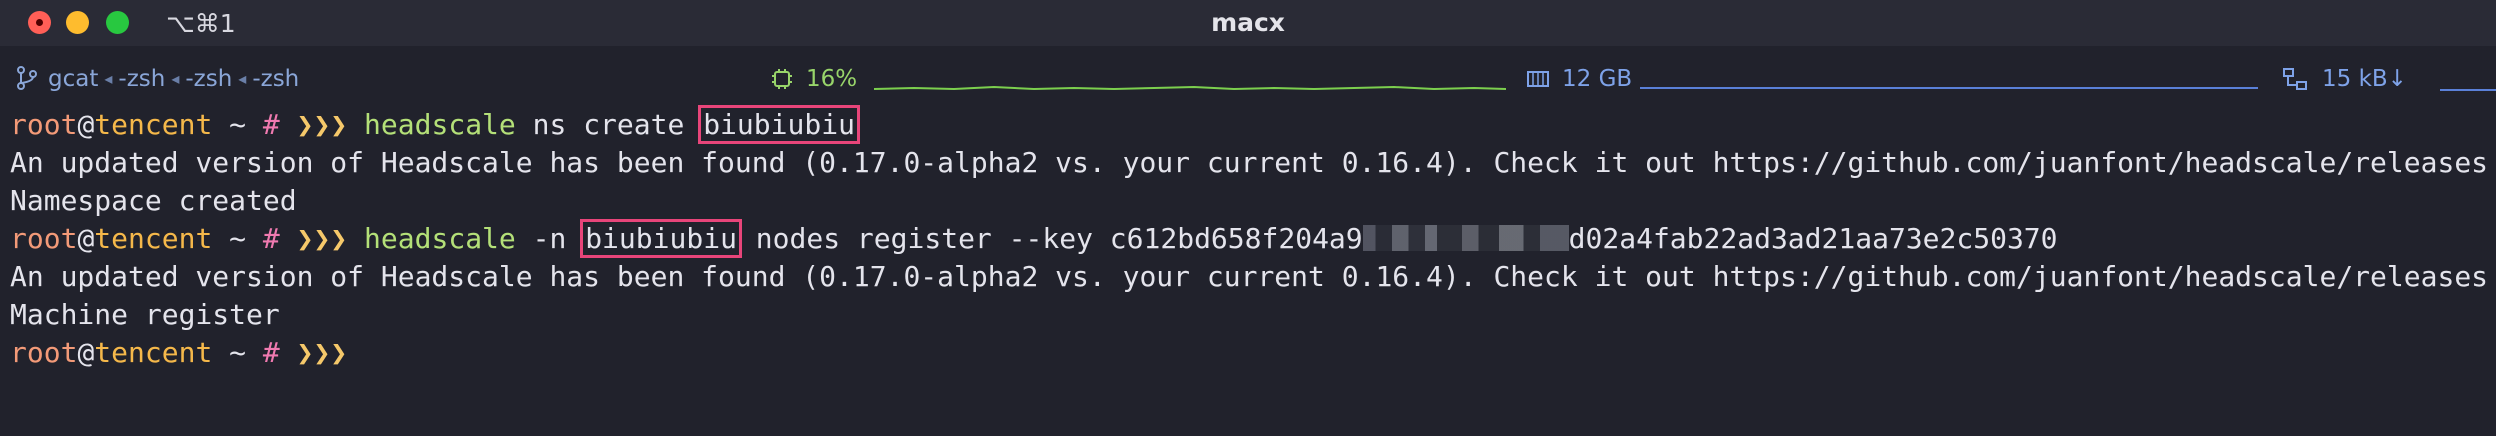  Describe the element at coordinates (1813, 238) in the screenshot. I see `command-args: d02a4fab22ad3ad21aa73e2c50370` at that location.